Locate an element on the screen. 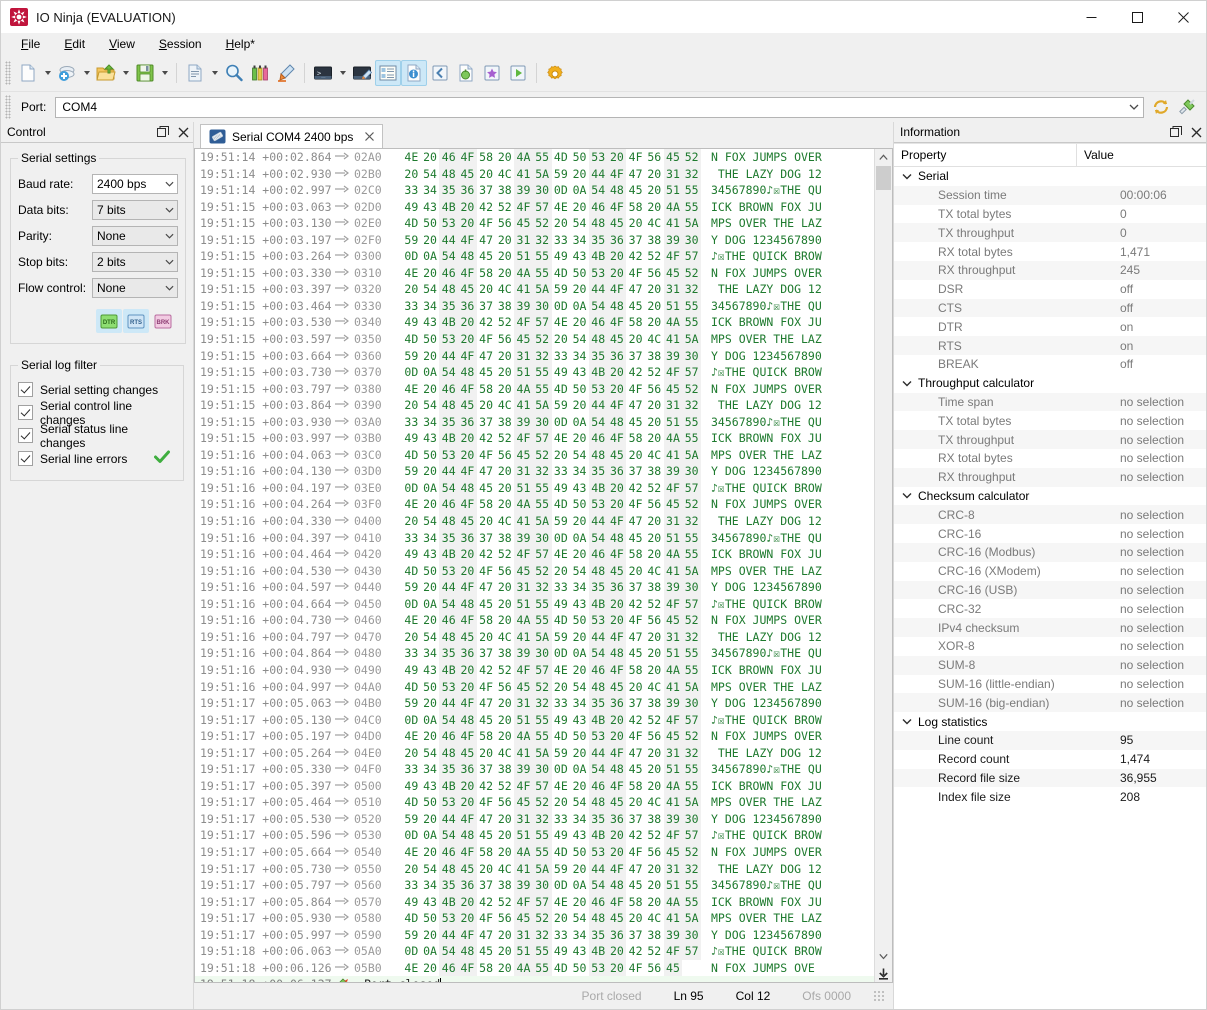  rts-toggle-button: RTS is located at coordinates (136, 321).